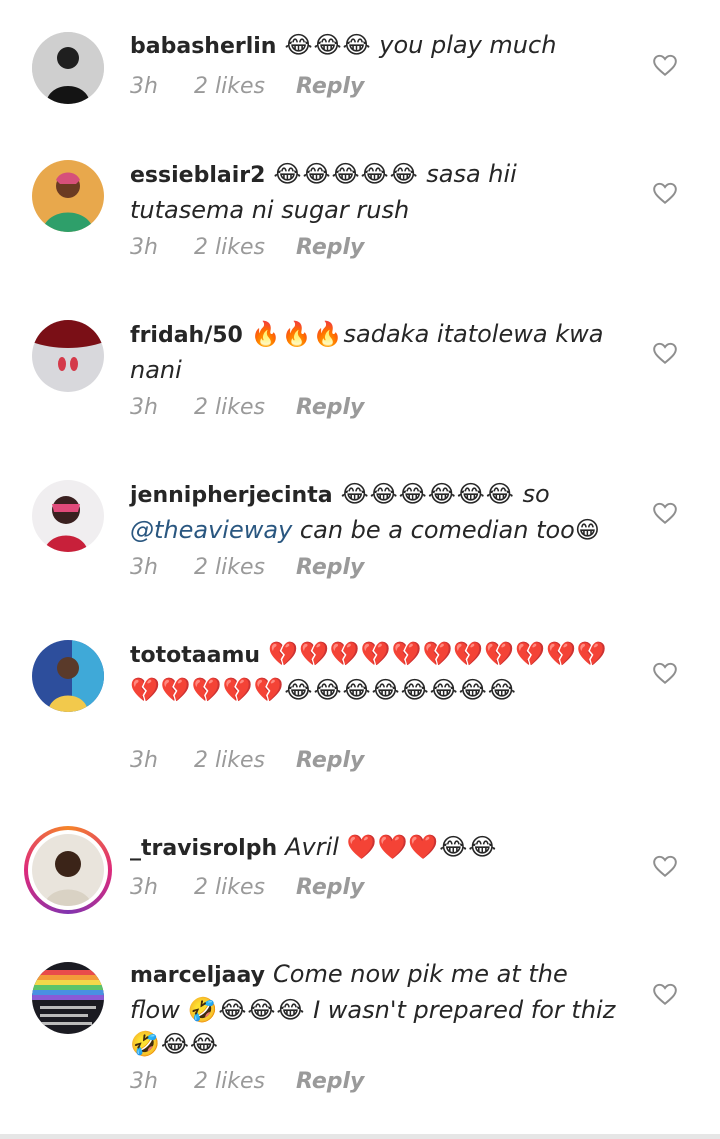 The height and width of the screenshot is (1139, 720). I want to click on comment-username: fridah/50, so click(186, 335).